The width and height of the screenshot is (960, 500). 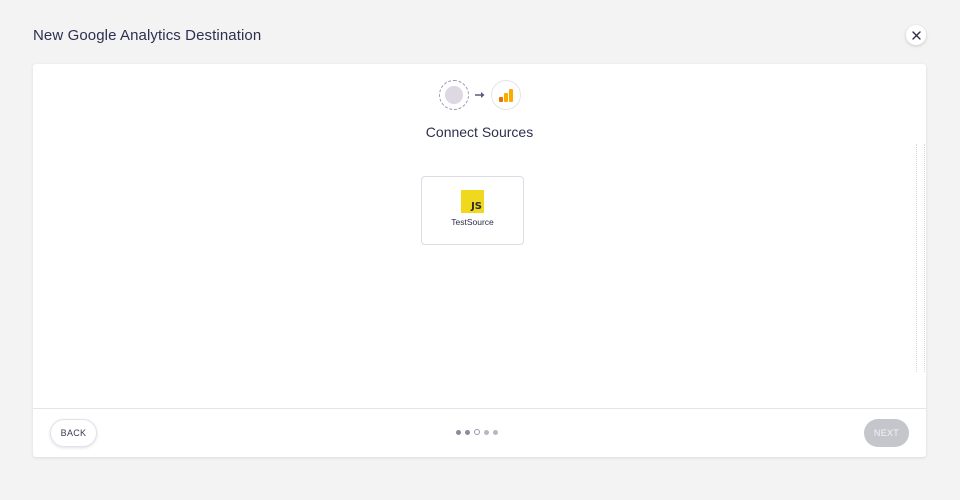 What do you see at coordinates (454, 95) in the screenshot?
I see `source-placeholder-icon` at bounding box center [454, 95].